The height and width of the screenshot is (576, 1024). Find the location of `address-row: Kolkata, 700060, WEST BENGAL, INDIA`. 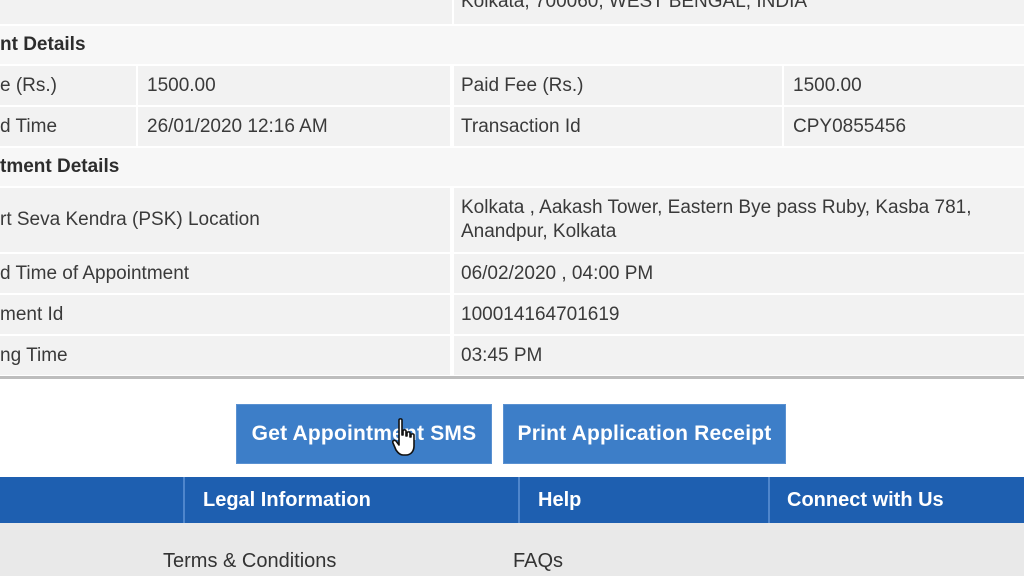

address-row: Kolkata, 700060, WEST BENGAL, INDIA is located at coordinates (512, 12).